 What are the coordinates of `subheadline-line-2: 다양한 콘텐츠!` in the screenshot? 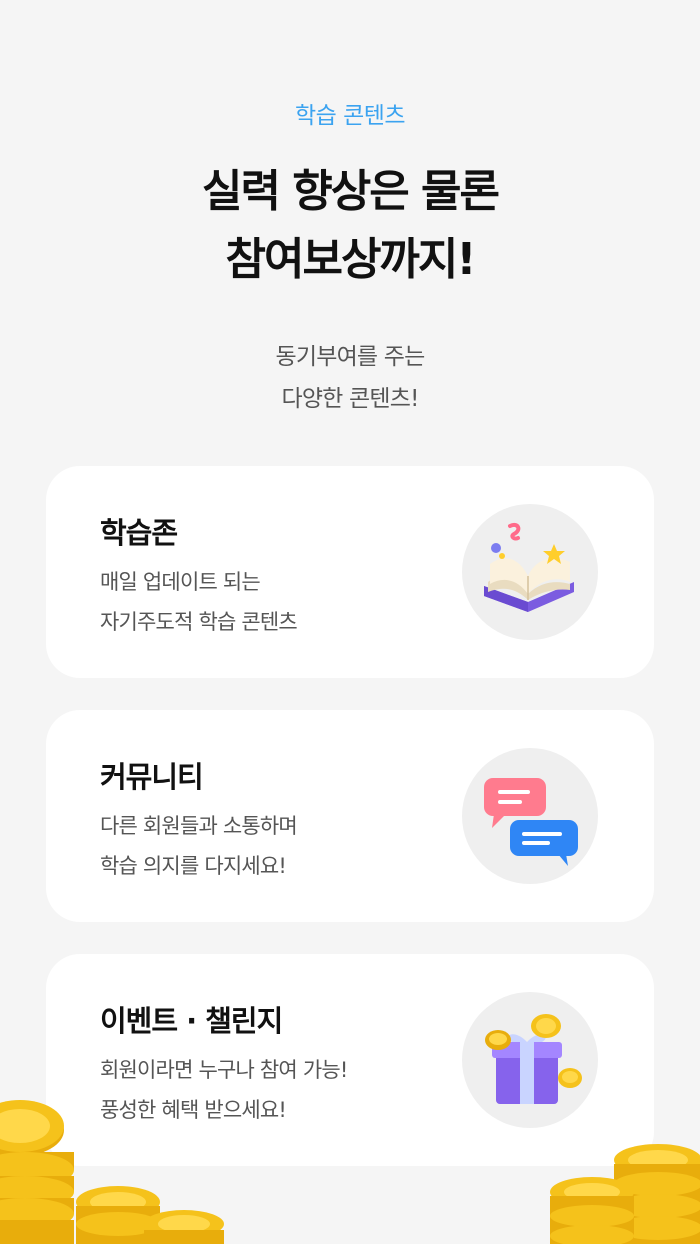 It's located at (350, 399).